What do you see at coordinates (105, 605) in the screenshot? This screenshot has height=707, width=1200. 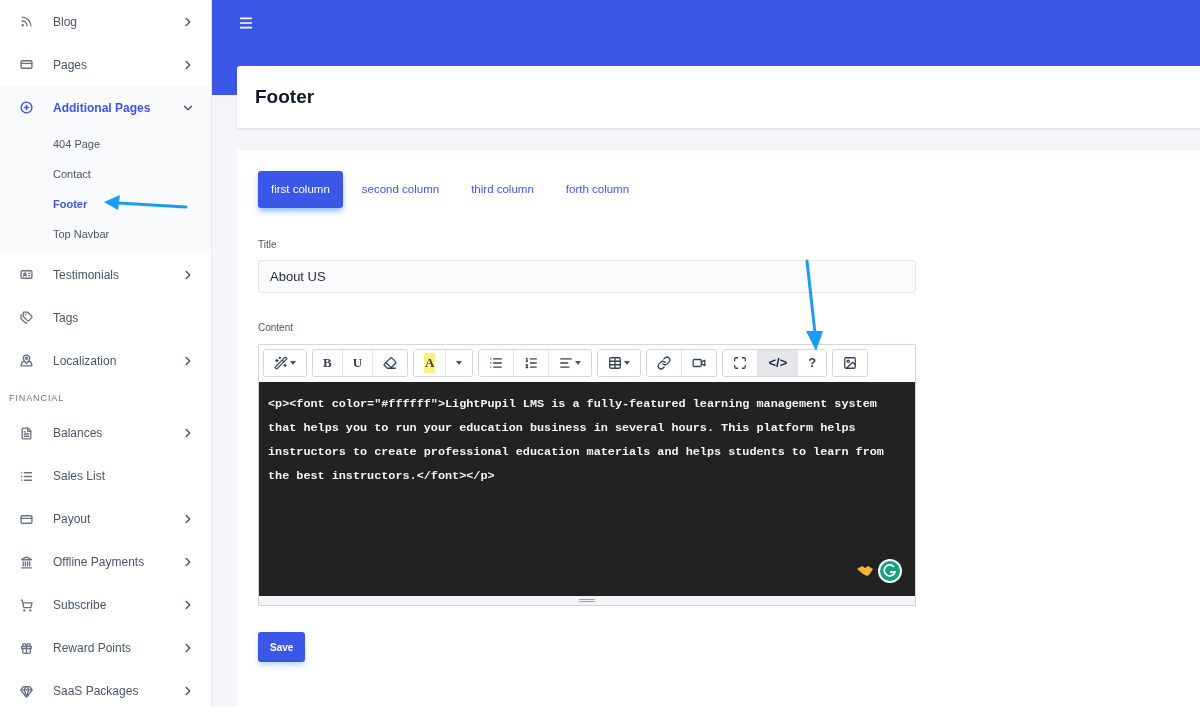 I see `sidebar-item: Subscribe` at bounding box center [105, 605].